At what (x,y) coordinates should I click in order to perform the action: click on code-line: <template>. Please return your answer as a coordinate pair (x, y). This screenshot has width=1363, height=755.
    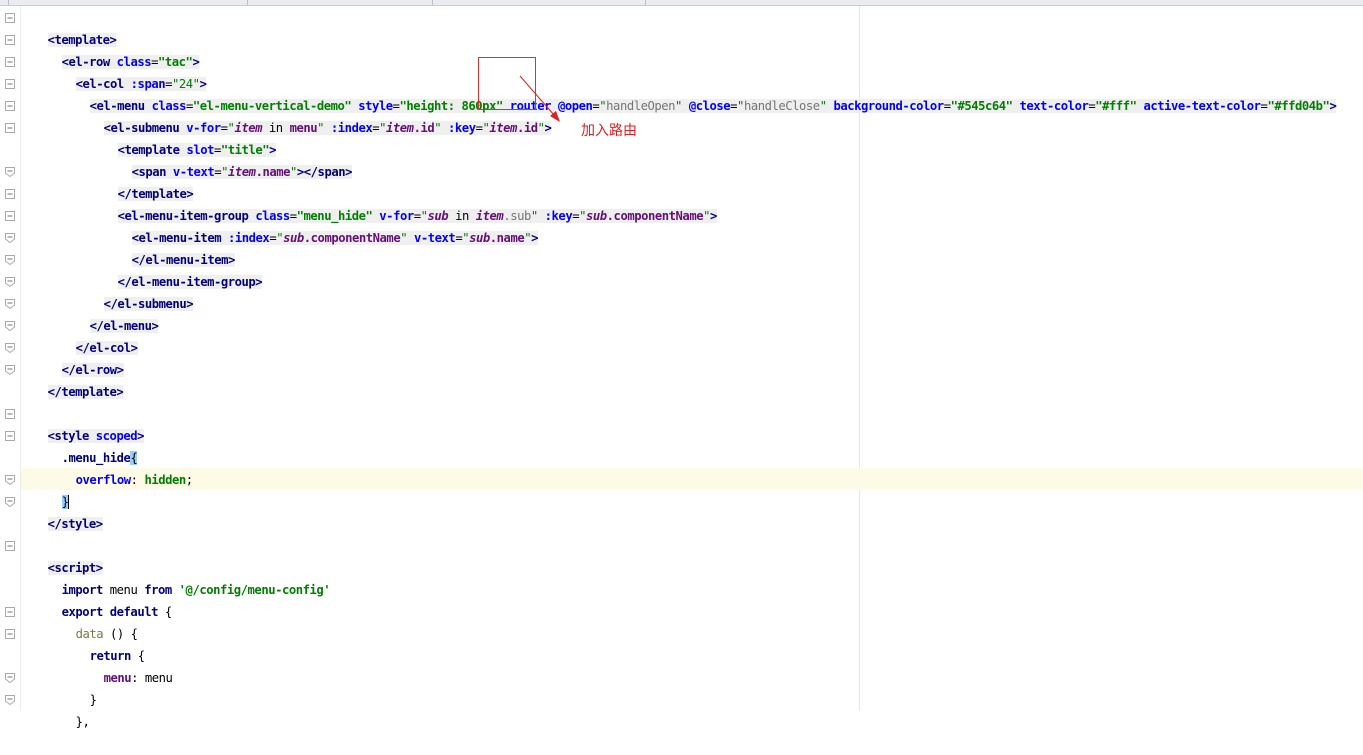
    Looking at the image, I should click on (684, 27).